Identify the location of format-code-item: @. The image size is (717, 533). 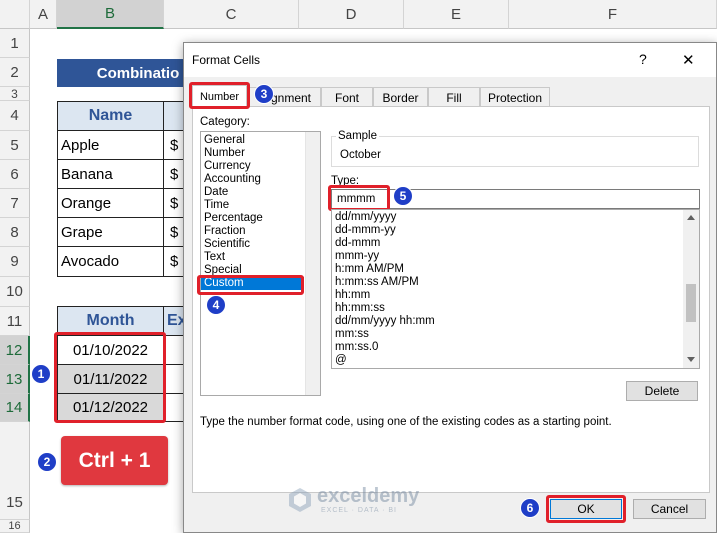
(515, 360).